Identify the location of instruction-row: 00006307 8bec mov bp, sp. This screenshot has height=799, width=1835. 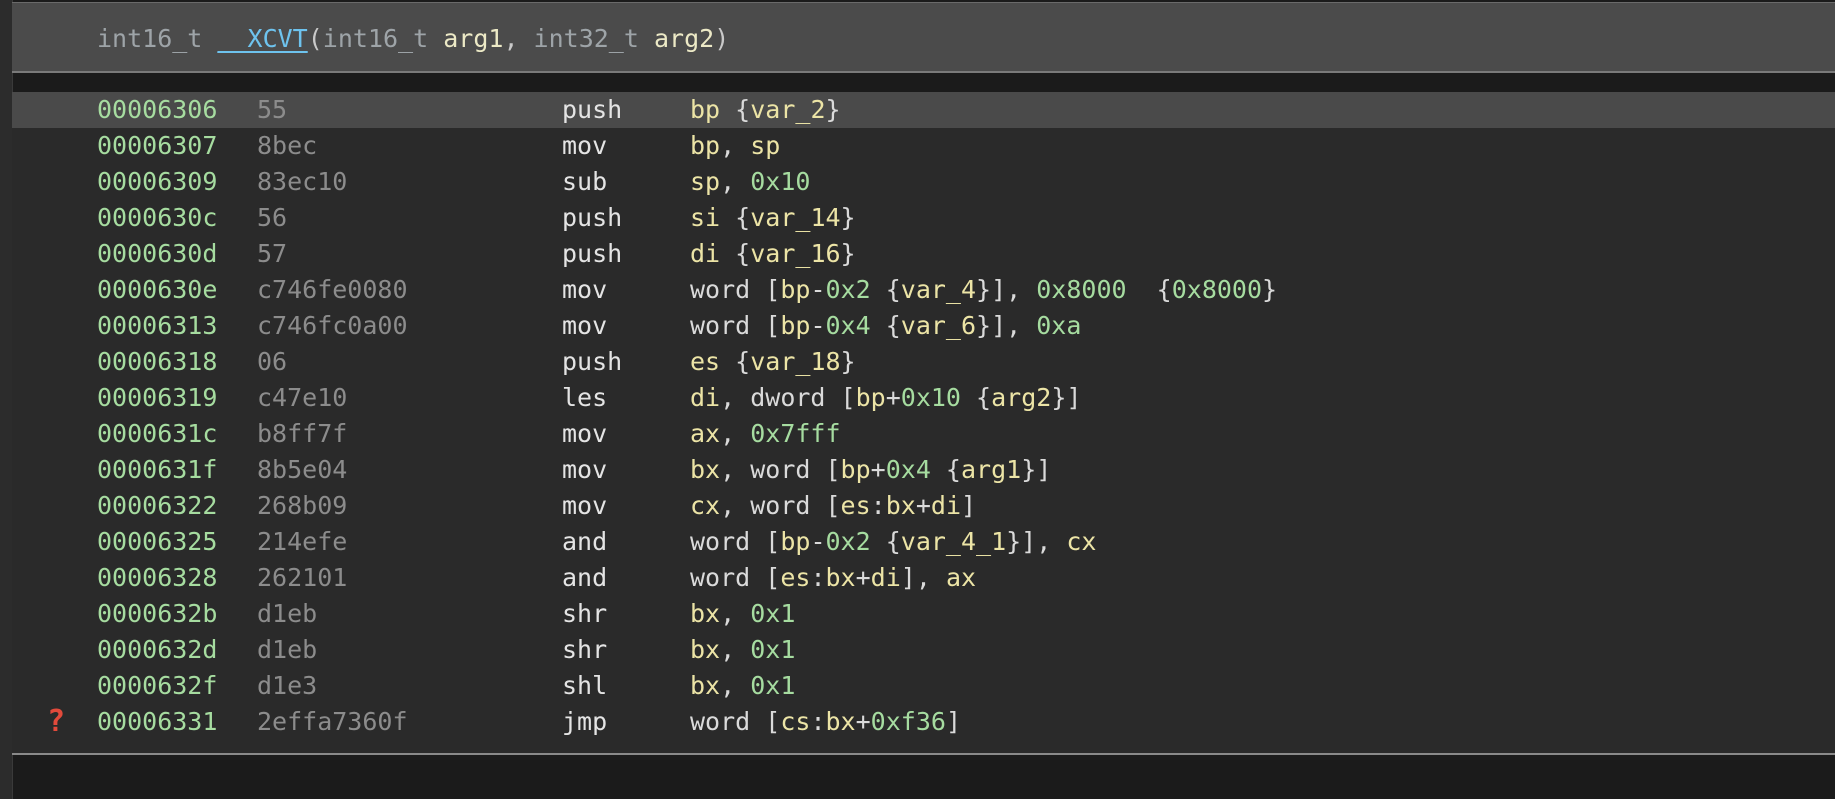
(923, 146).